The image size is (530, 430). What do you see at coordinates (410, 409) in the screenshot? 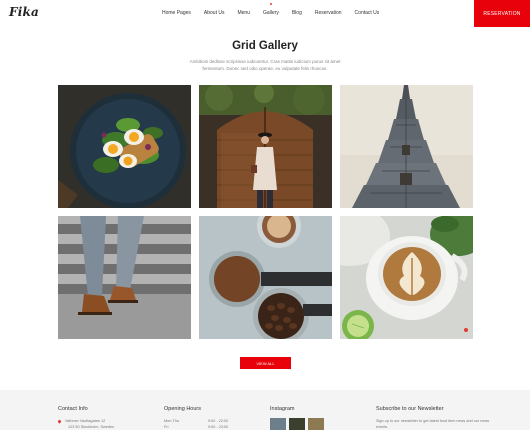
I see `footer-newsletter-heading: Subscribe to our Newsletter` at bounding box center [410, 409].